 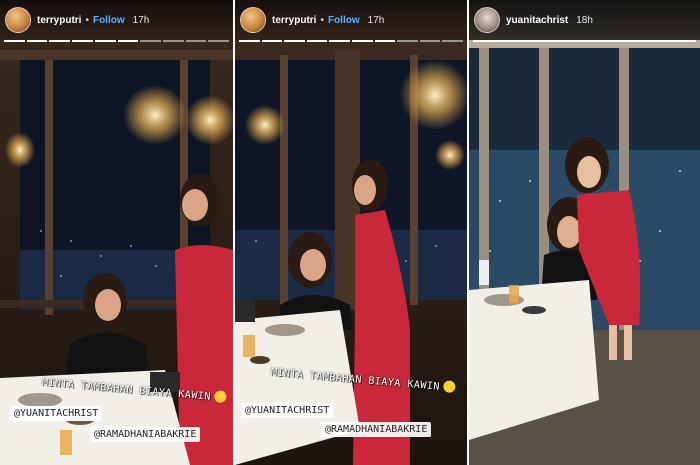 What do you see at coordinates (537, 20) in the screenshot?
I see `username: yuanitachrist` at bounding box center [537, 20].